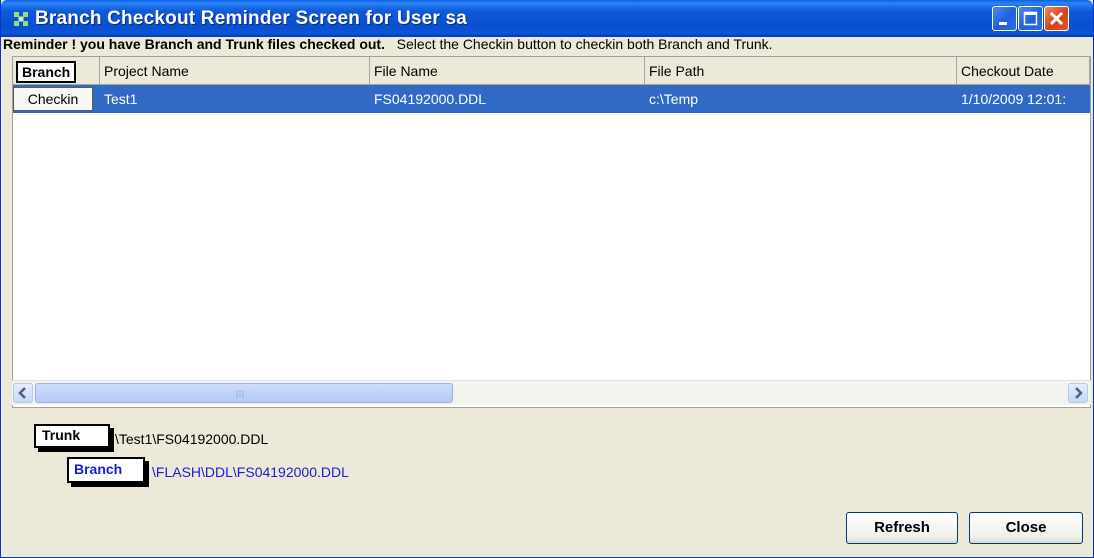 This screenshot has width=1094, height=558. I want to click on branch-path: \FLASH\DDL\FS04192000.DDL, so click(250, 472).